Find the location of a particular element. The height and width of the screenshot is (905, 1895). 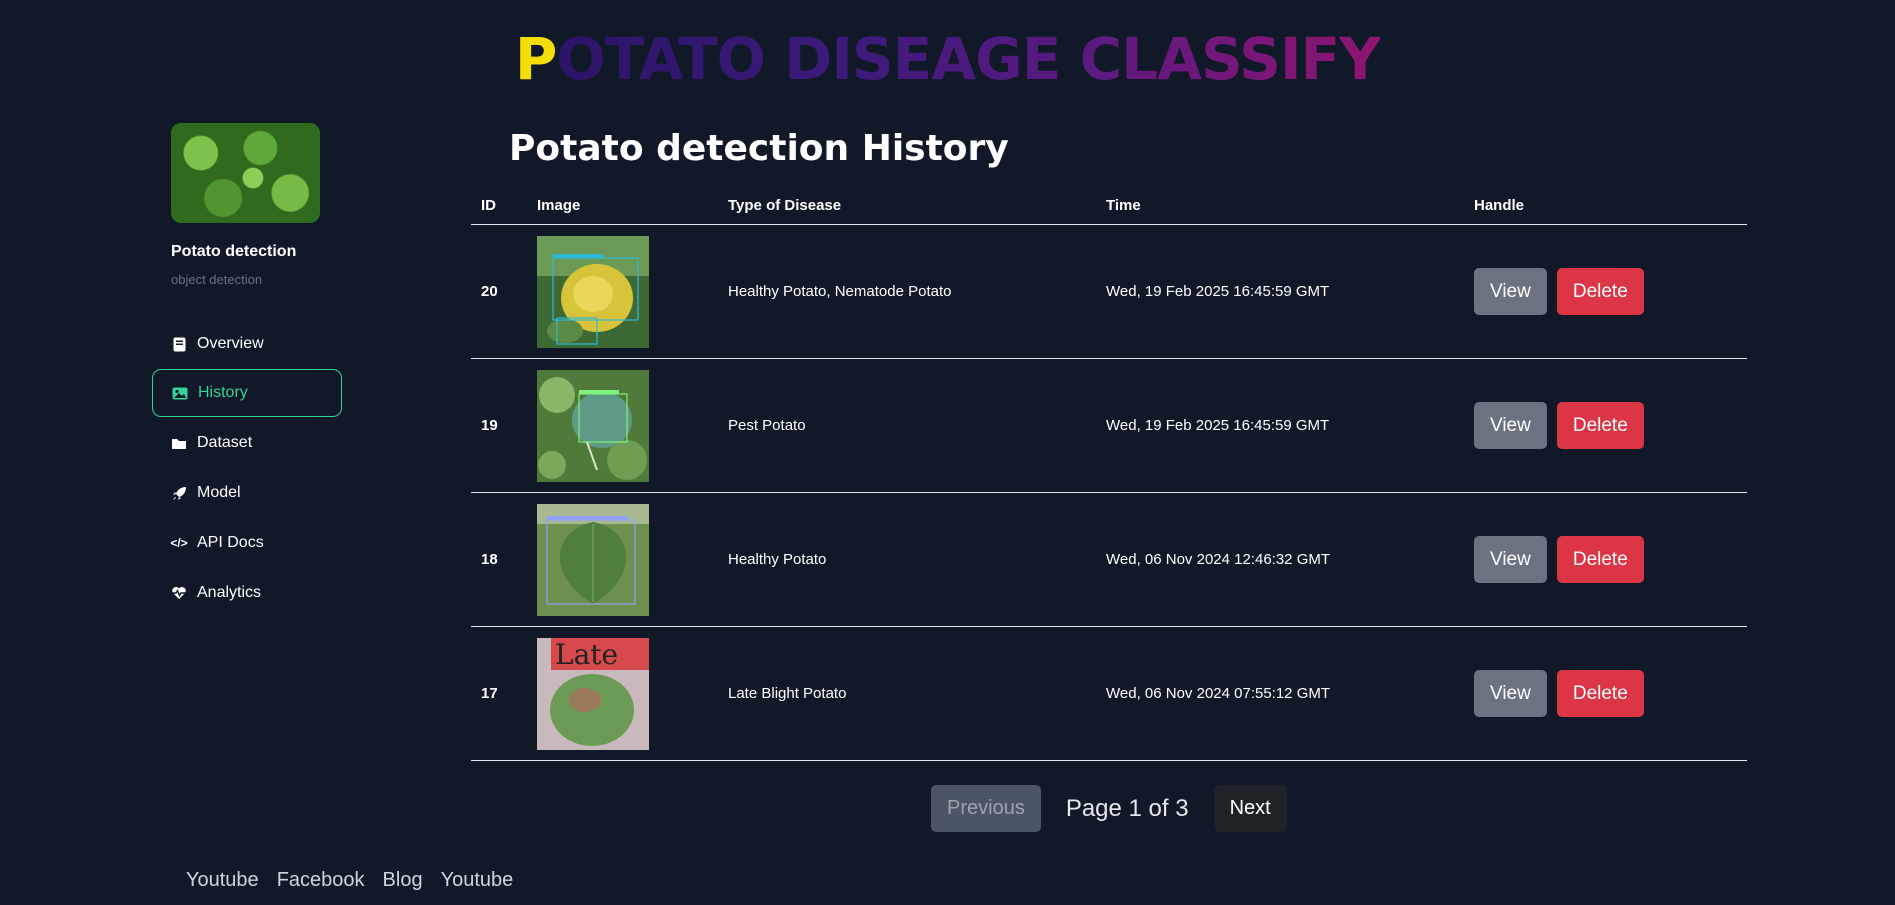

app-banner-title: POTATO DISEAGE CLASSIFY is located at coordinates (947, 59).